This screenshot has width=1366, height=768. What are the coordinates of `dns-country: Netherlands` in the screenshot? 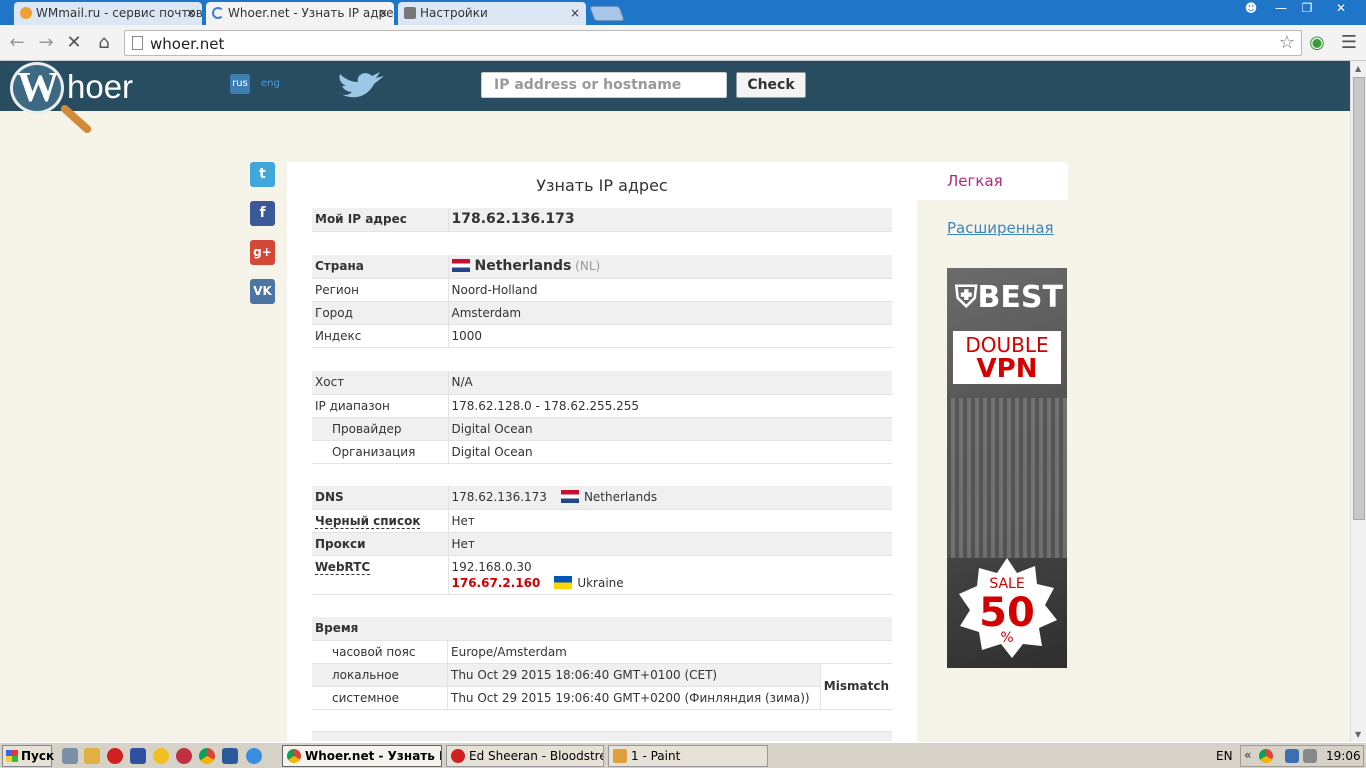 It's located at (620, 497).